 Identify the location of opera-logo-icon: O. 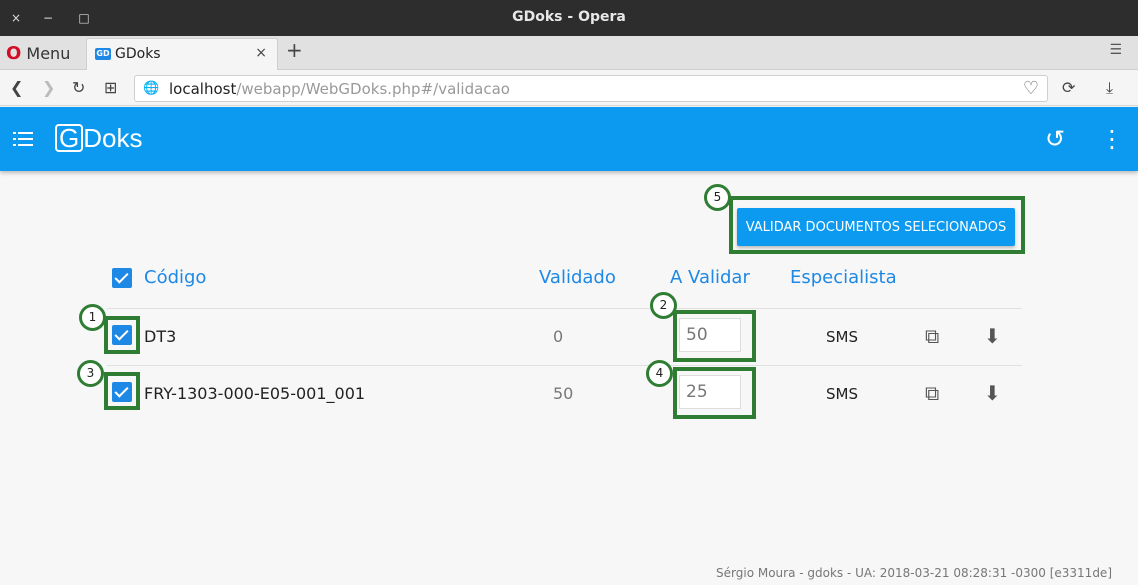
(14, 53).